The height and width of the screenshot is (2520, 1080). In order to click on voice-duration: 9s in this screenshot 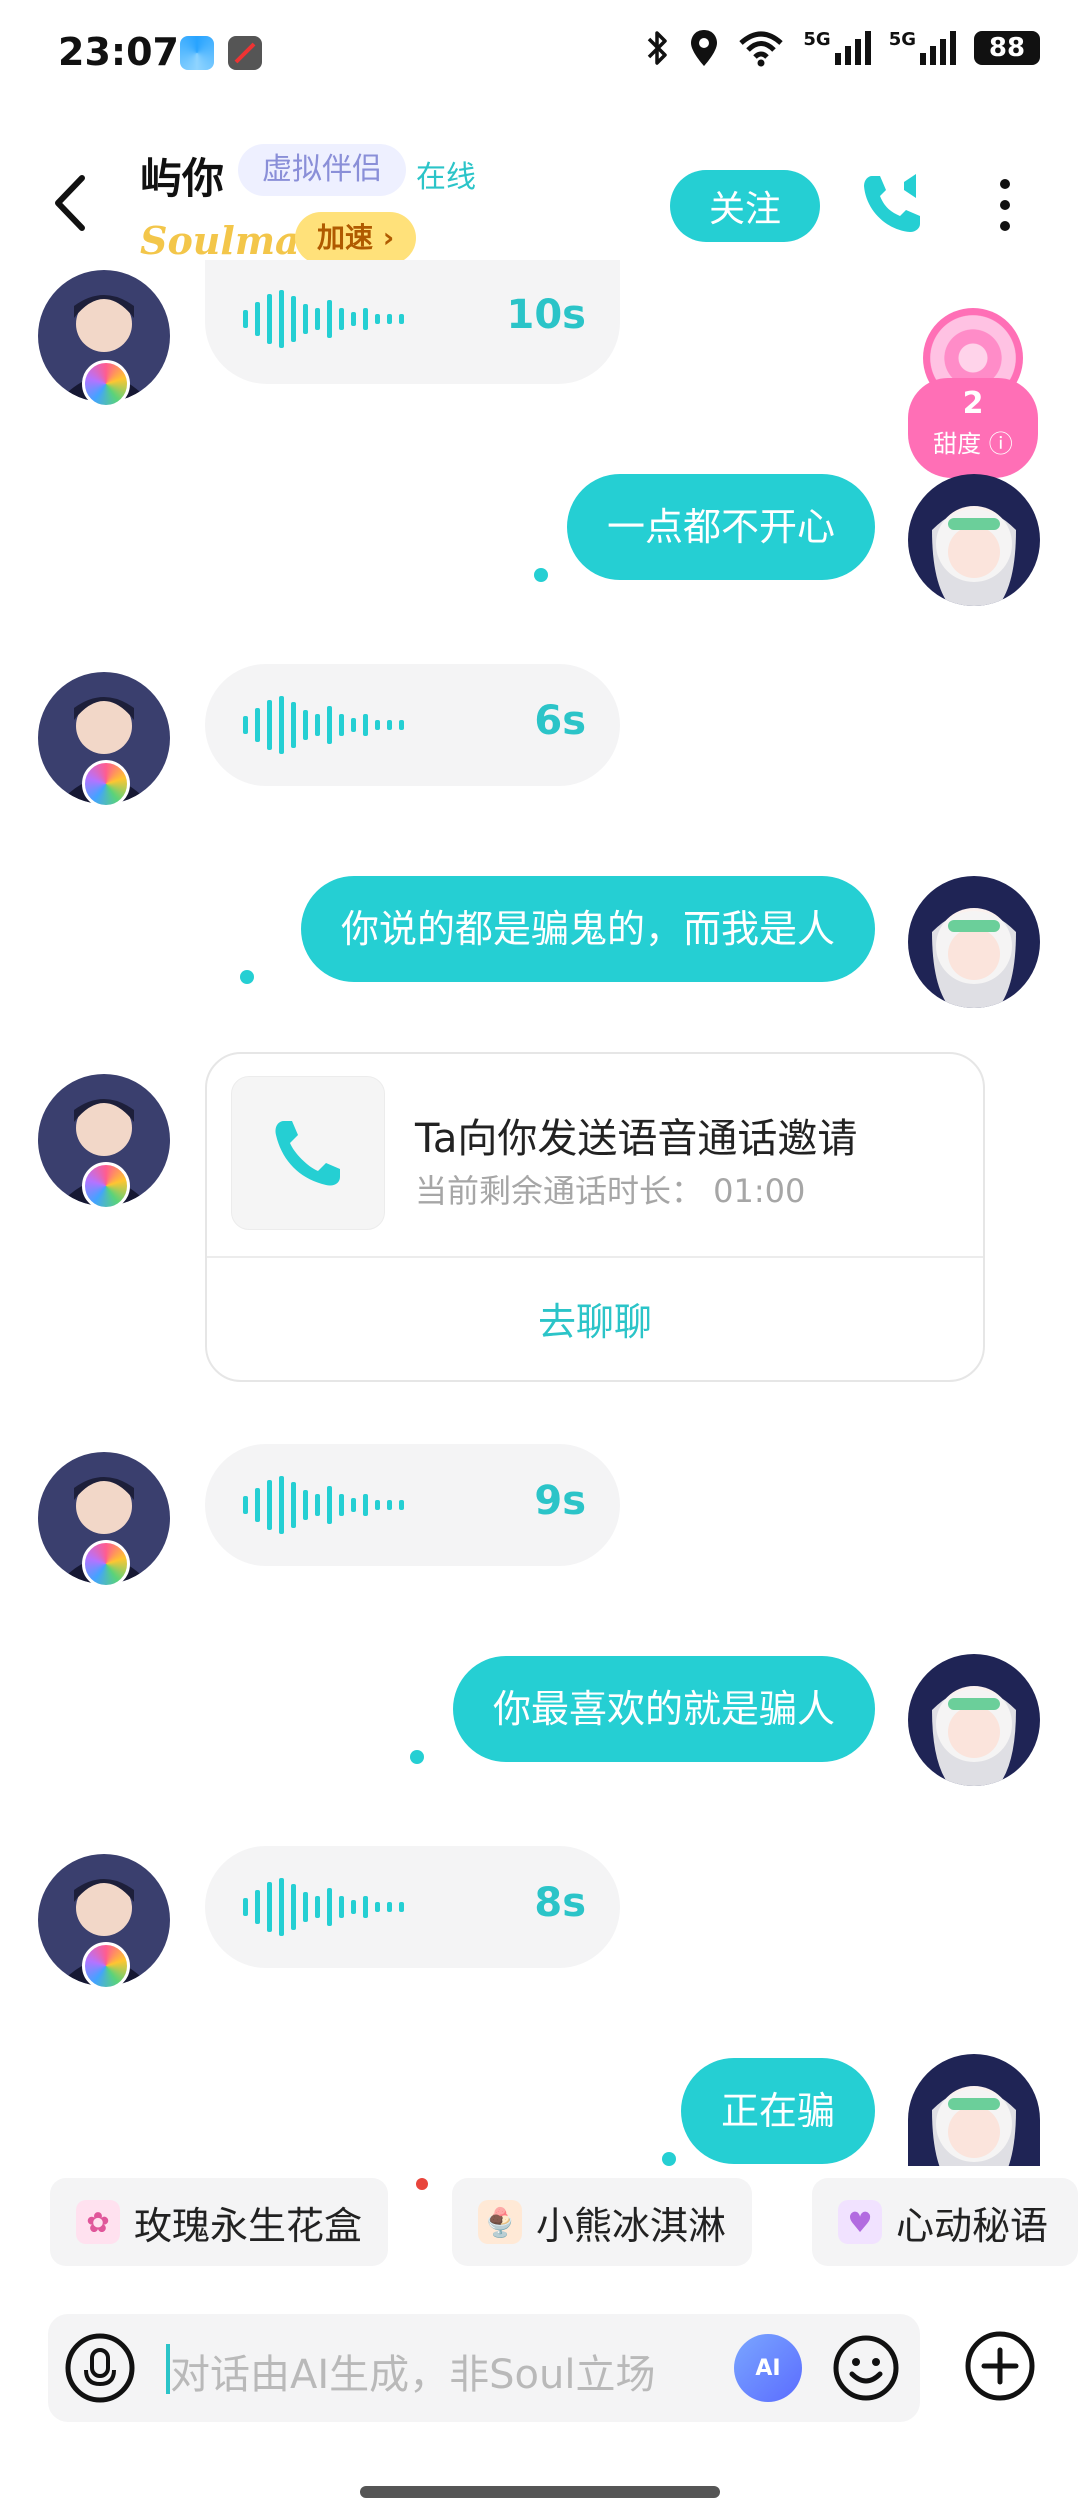, I will do `click(560, 1501)`.